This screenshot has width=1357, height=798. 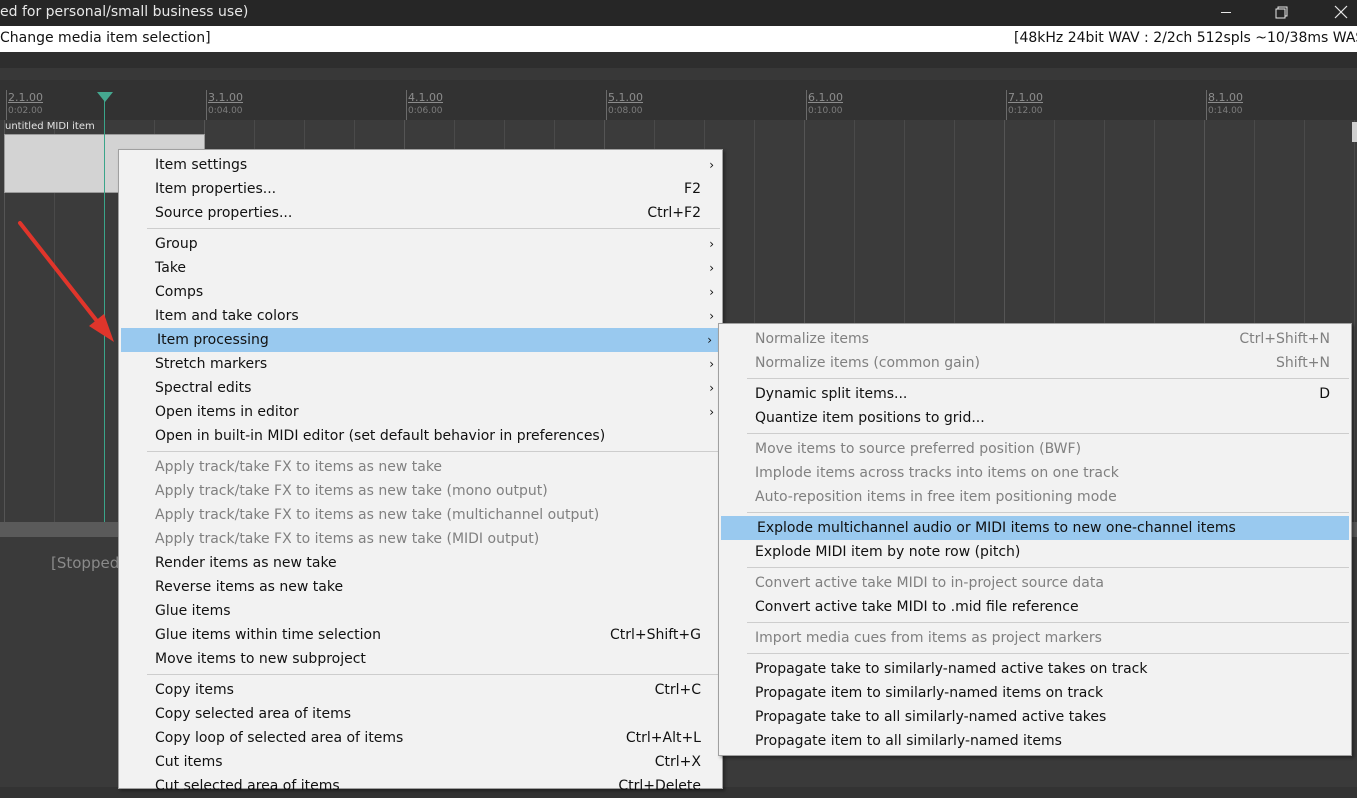 I want to click on menu-item-take: Take ›, so click(x=420, y=268).